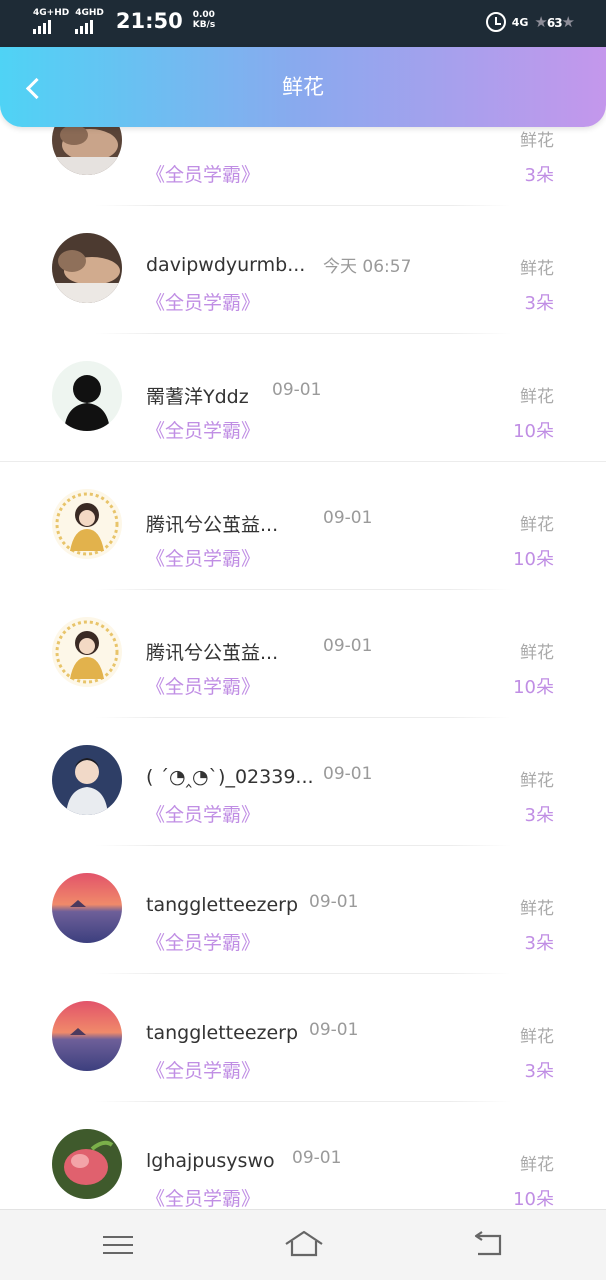 The image size is (606, 1280). I want to click on list-item: ( ´◔‸◔`)_02339... 09-01 《全员学霸》 鲜花 3朵, so click(303, 782).